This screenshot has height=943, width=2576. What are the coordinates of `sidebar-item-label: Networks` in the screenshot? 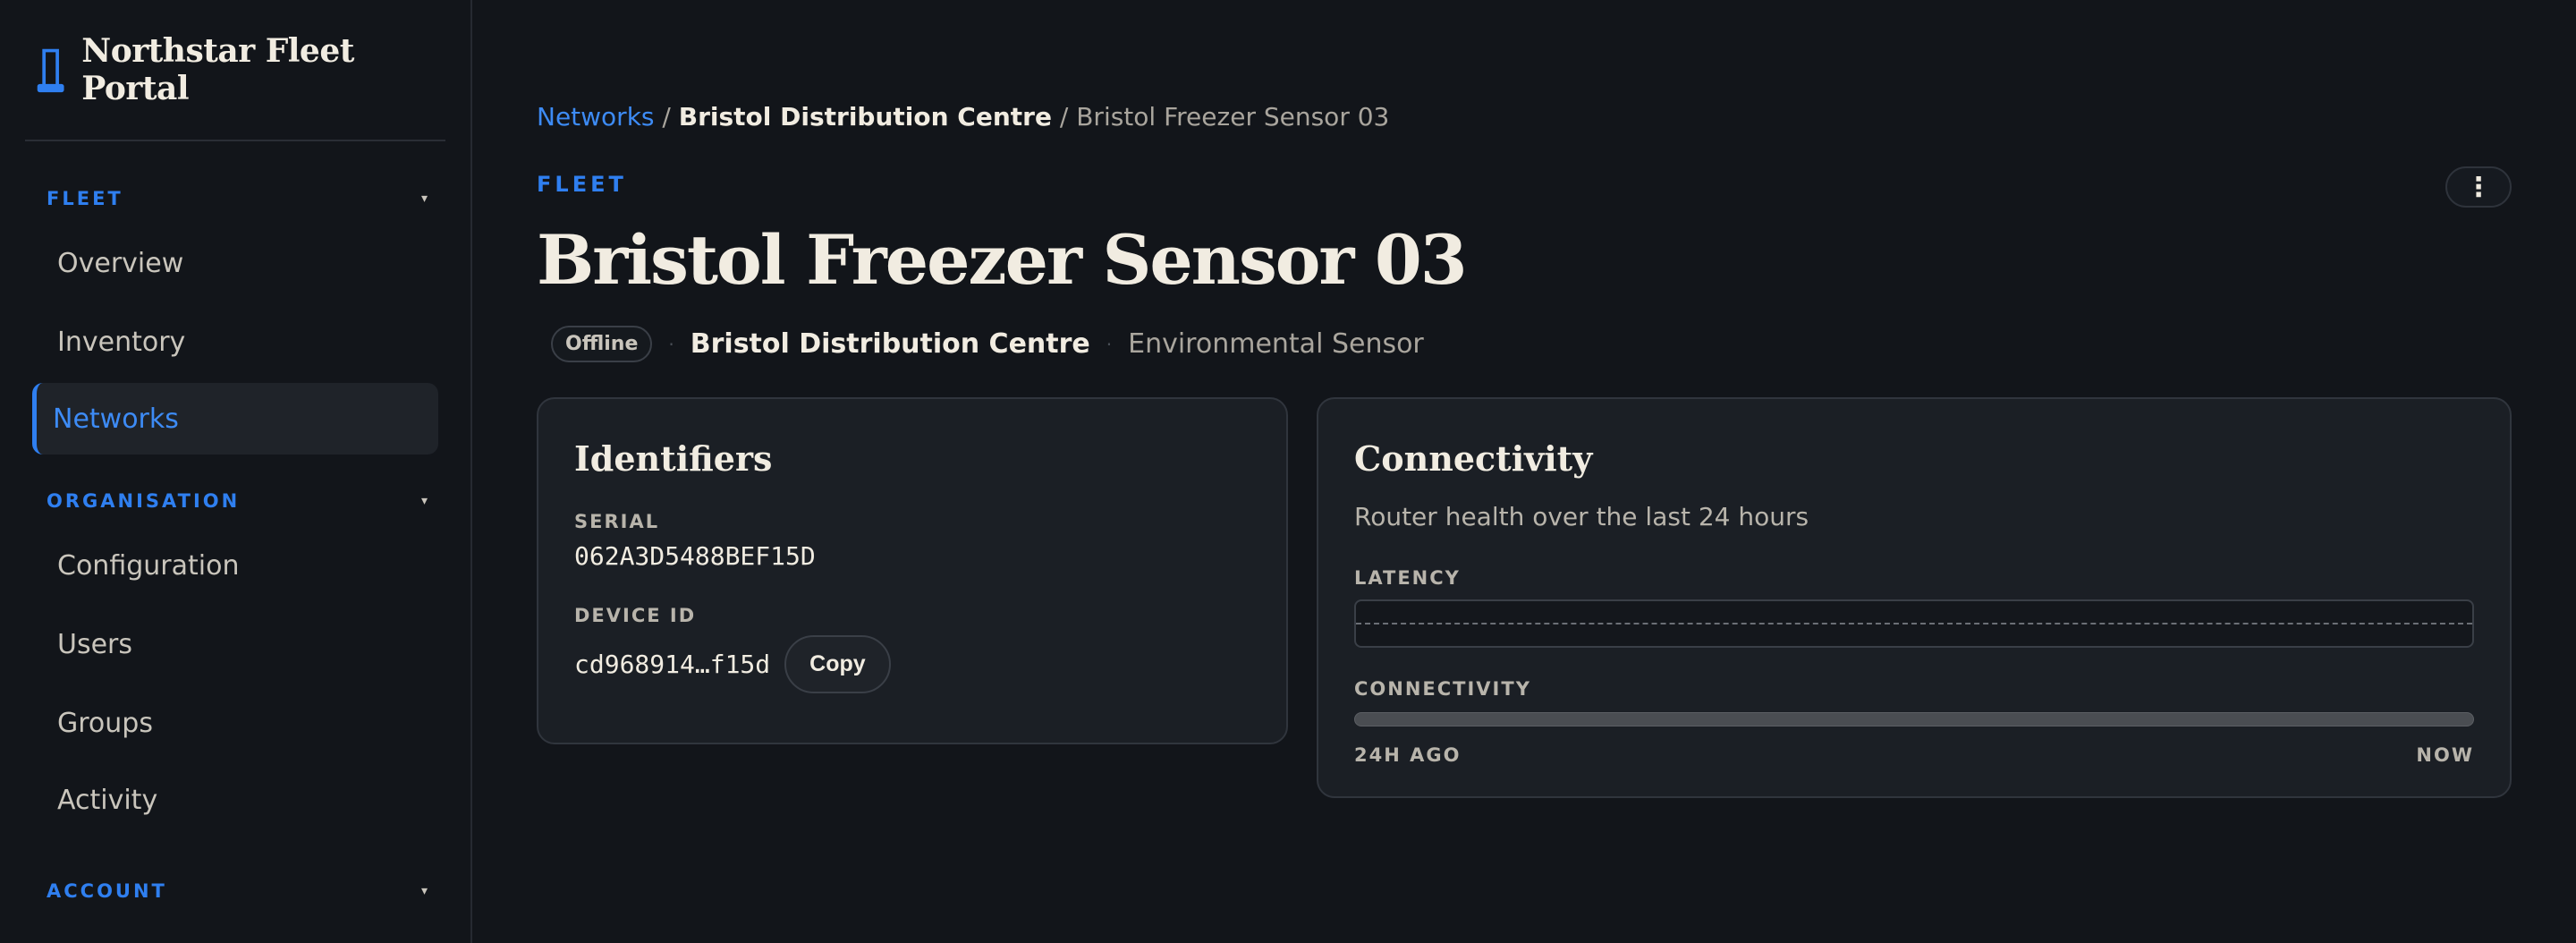 It's located at (116, 419).